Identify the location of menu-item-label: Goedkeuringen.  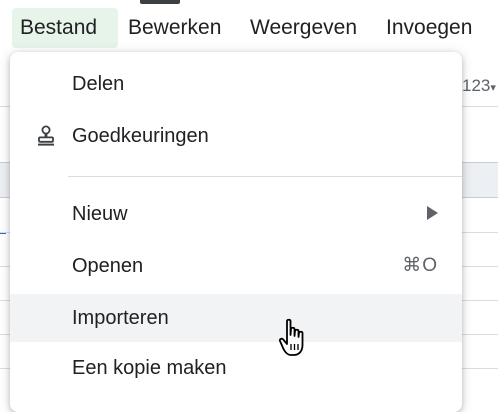
(140, 136).